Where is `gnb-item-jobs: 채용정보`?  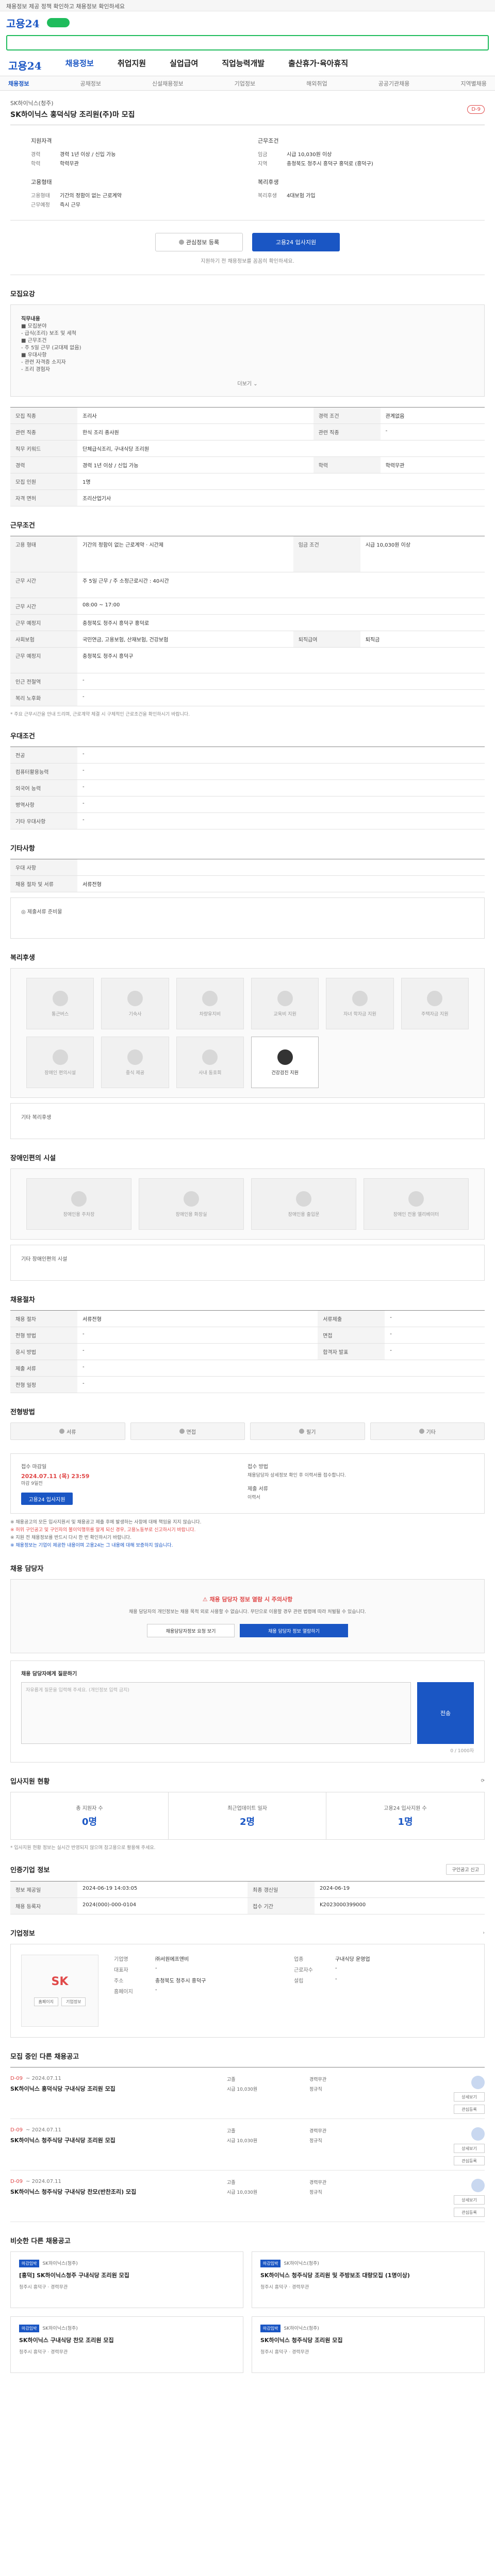
gnb-item-jobs: 채용정보 is located at coordinates (79, 67).